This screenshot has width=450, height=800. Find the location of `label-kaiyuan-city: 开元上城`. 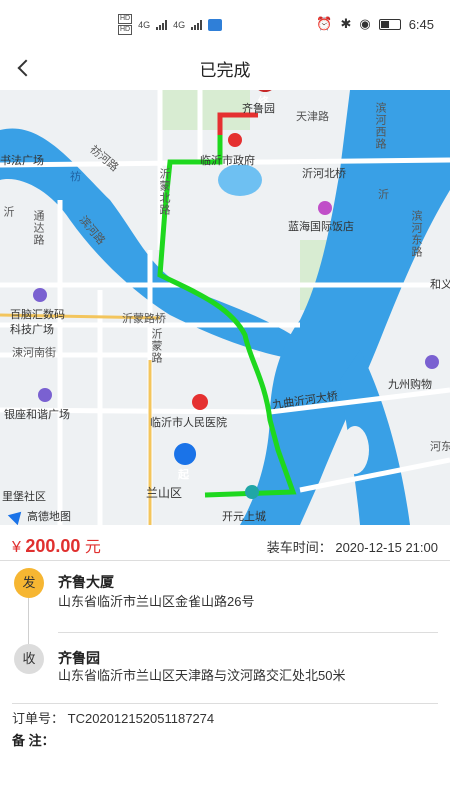

label-kaiyuan-city: 开元上城 is located at coordinates (244, 517).